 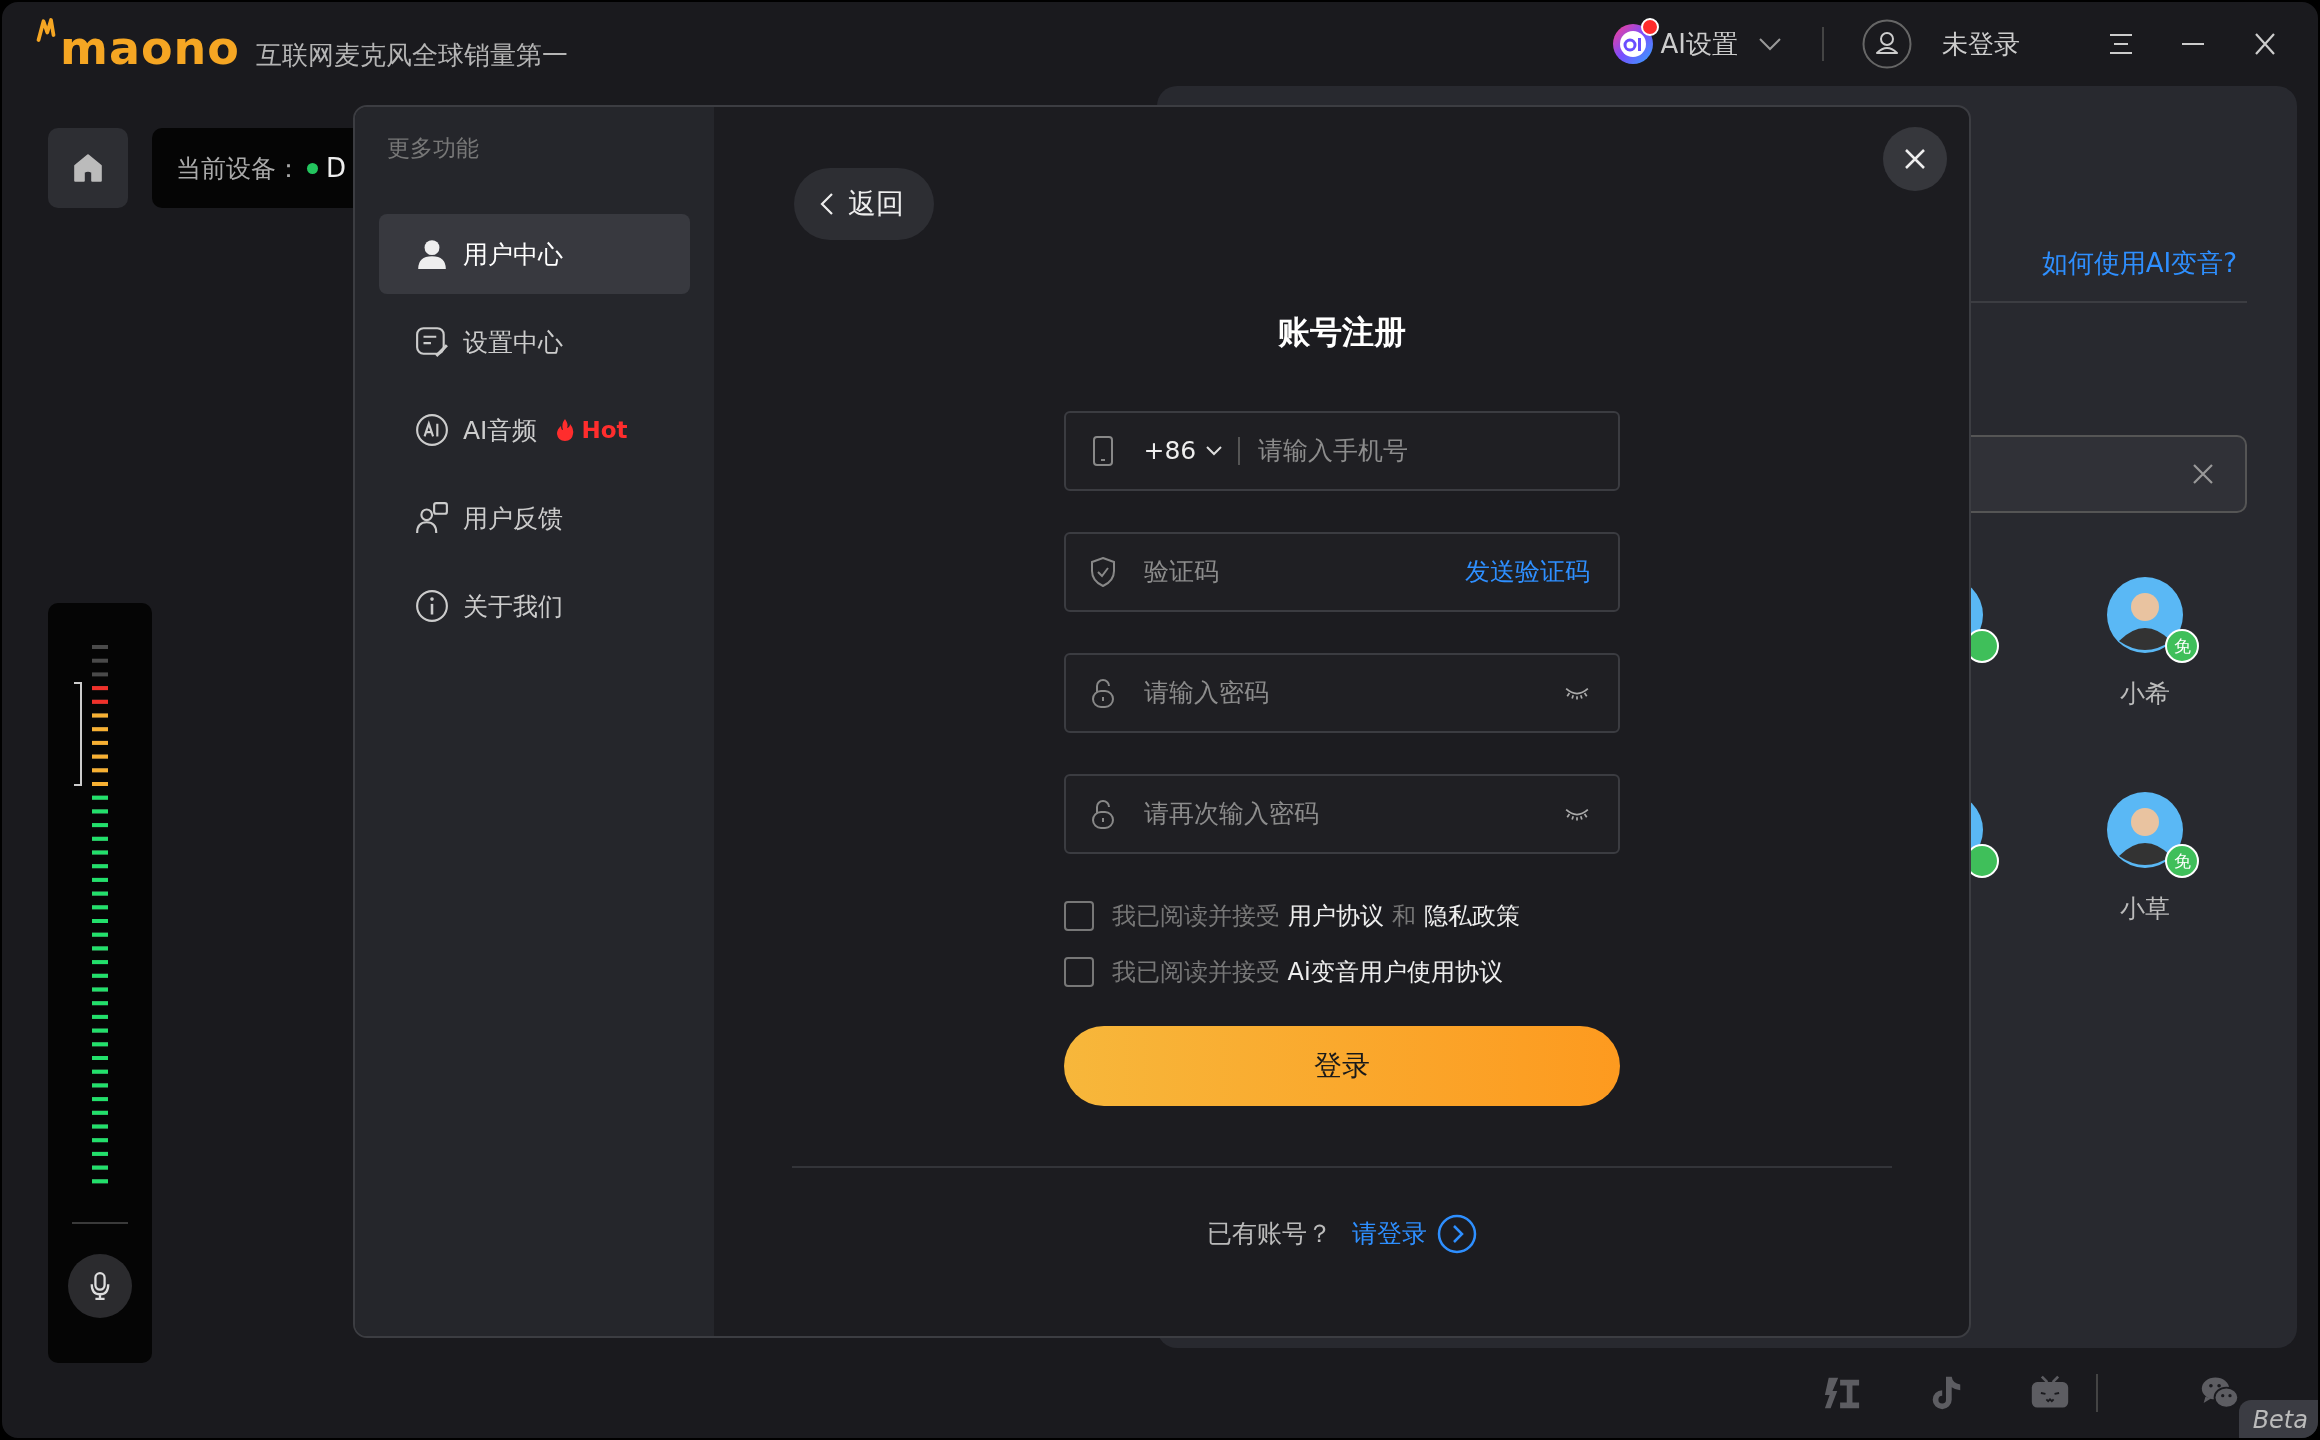 I want to click on sidebar-item-label: 用户中心, so click(x=513, y=254).